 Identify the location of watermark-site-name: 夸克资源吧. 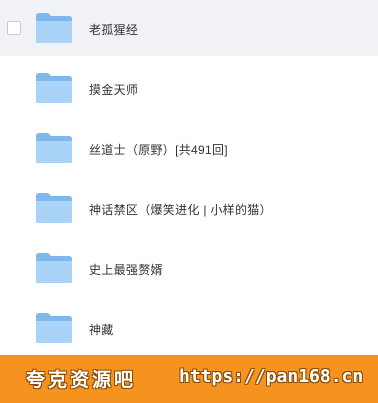
(81, 380).